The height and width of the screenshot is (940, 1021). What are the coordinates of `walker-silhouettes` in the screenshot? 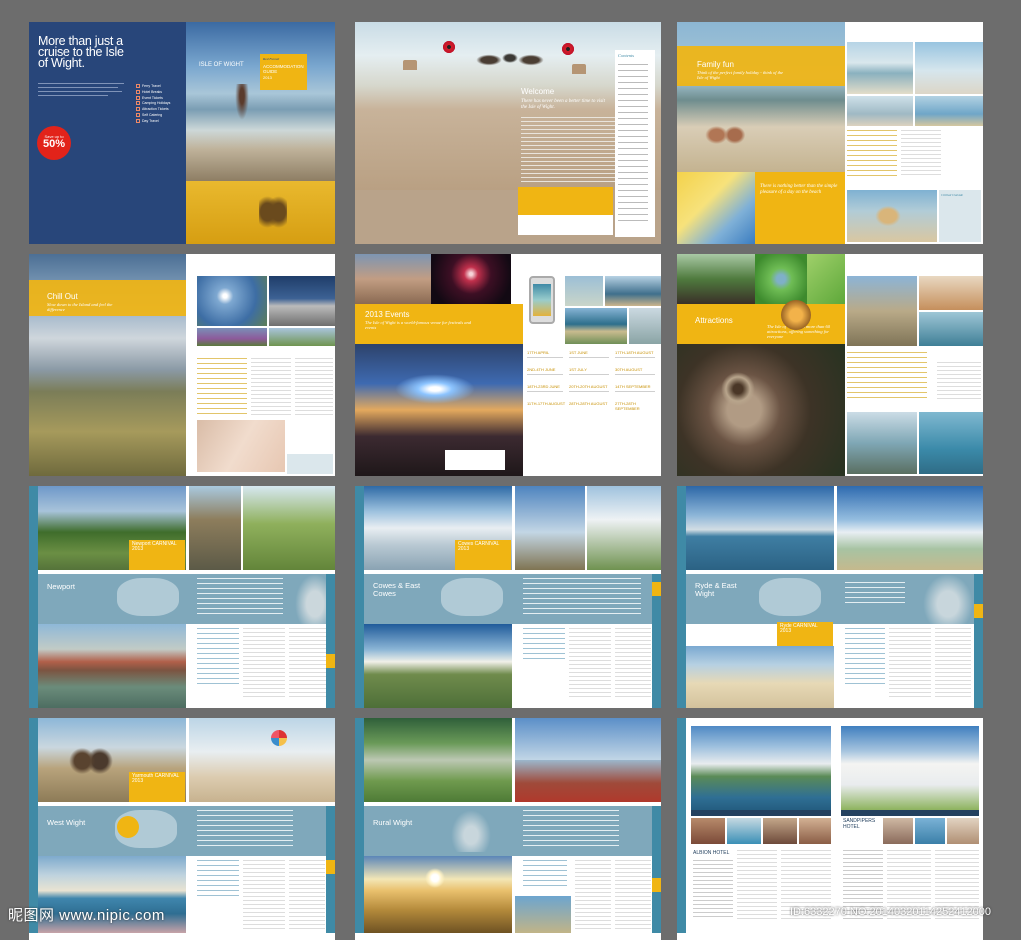 It's located at (273, 212).